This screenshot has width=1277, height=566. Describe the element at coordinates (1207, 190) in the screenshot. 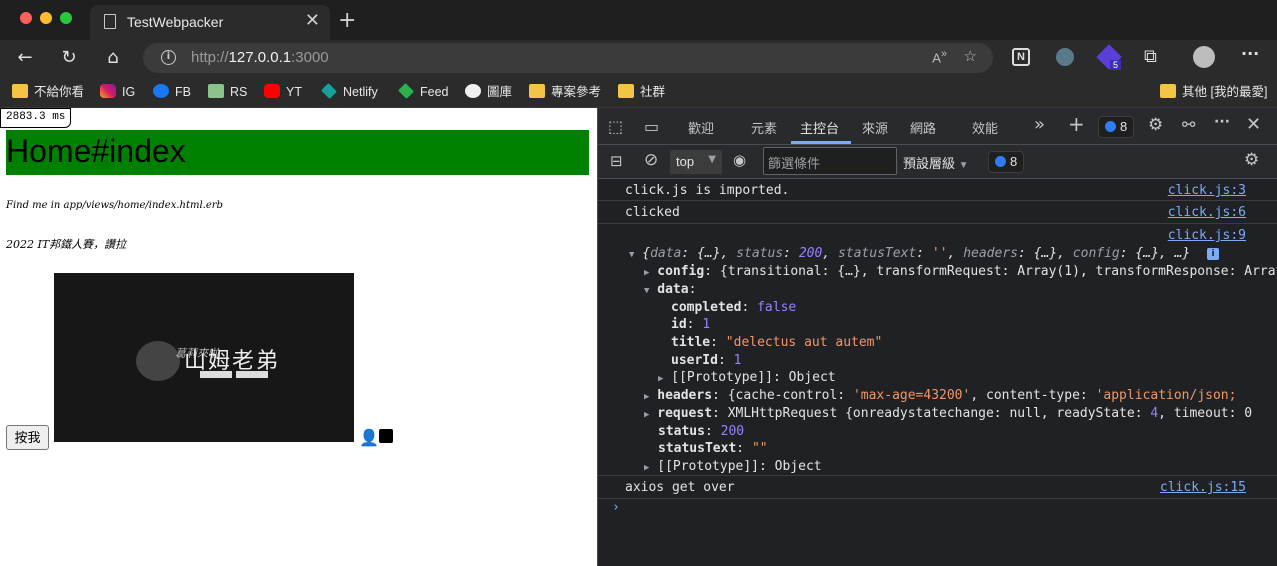

I see `source-link: click.js:3` at that location.